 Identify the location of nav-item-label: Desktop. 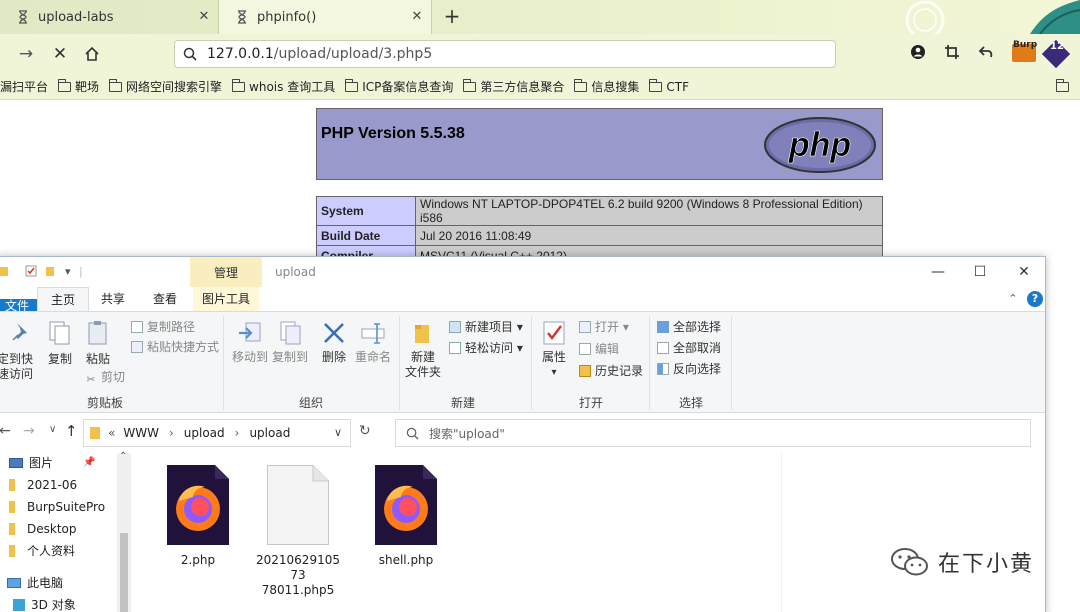
(52, 529).